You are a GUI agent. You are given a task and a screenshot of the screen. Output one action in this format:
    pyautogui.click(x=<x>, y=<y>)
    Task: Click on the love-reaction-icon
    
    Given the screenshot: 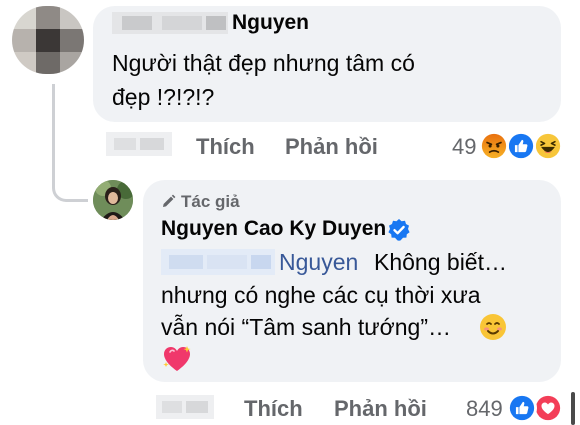 What is the action you would take?
    pyautogui.click(x=548, y=408)
    